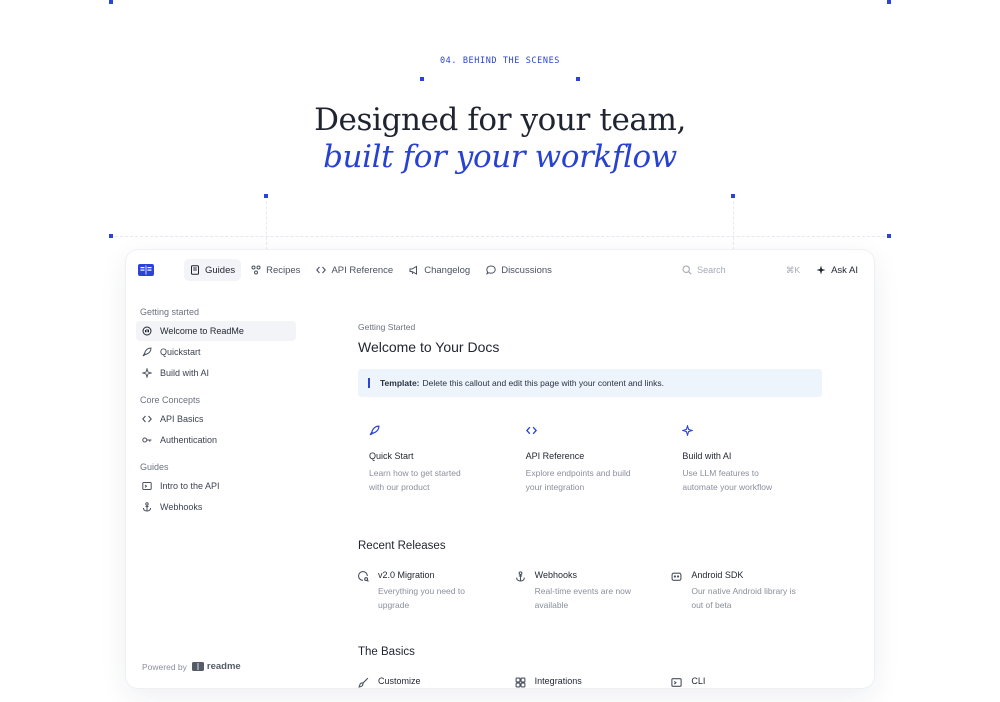  Describe the element at coordinates (741, 270) in the screenshot. I see `search-input: Search ⌘K` at that location.